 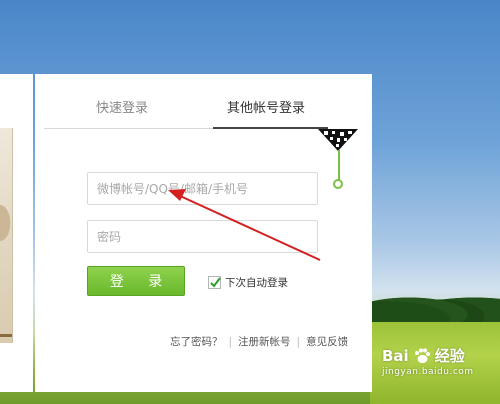 I want to click on checkmark-icon, so click(x=215, y=282).